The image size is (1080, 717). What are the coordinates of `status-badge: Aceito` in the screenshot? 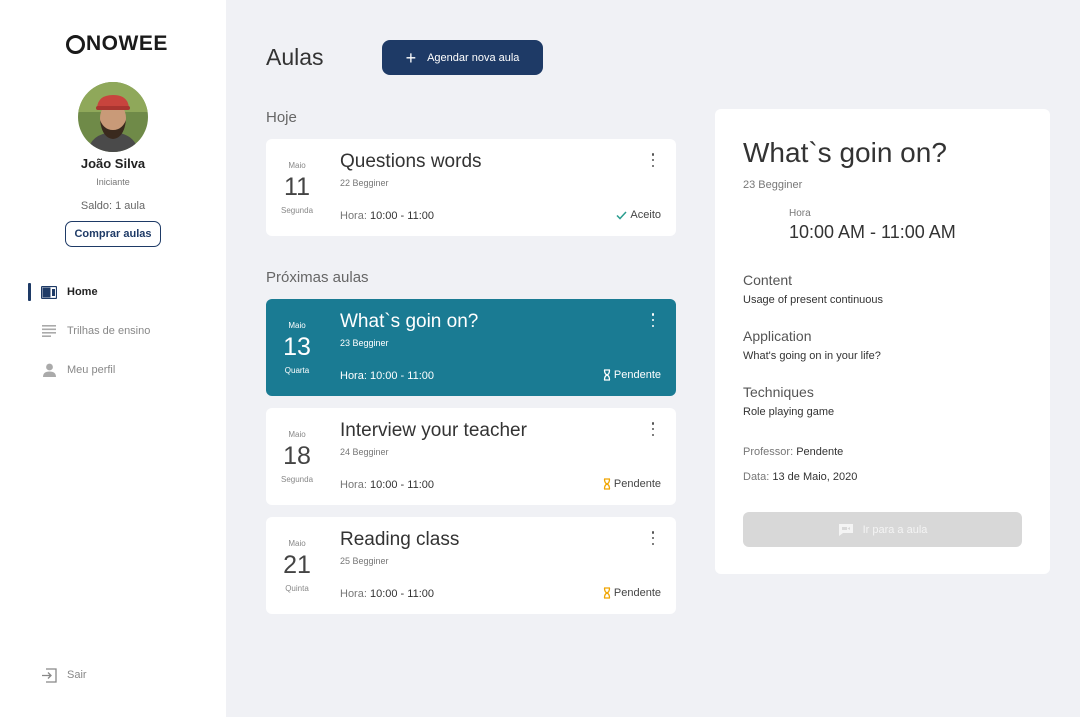 It's located at (638, 215).